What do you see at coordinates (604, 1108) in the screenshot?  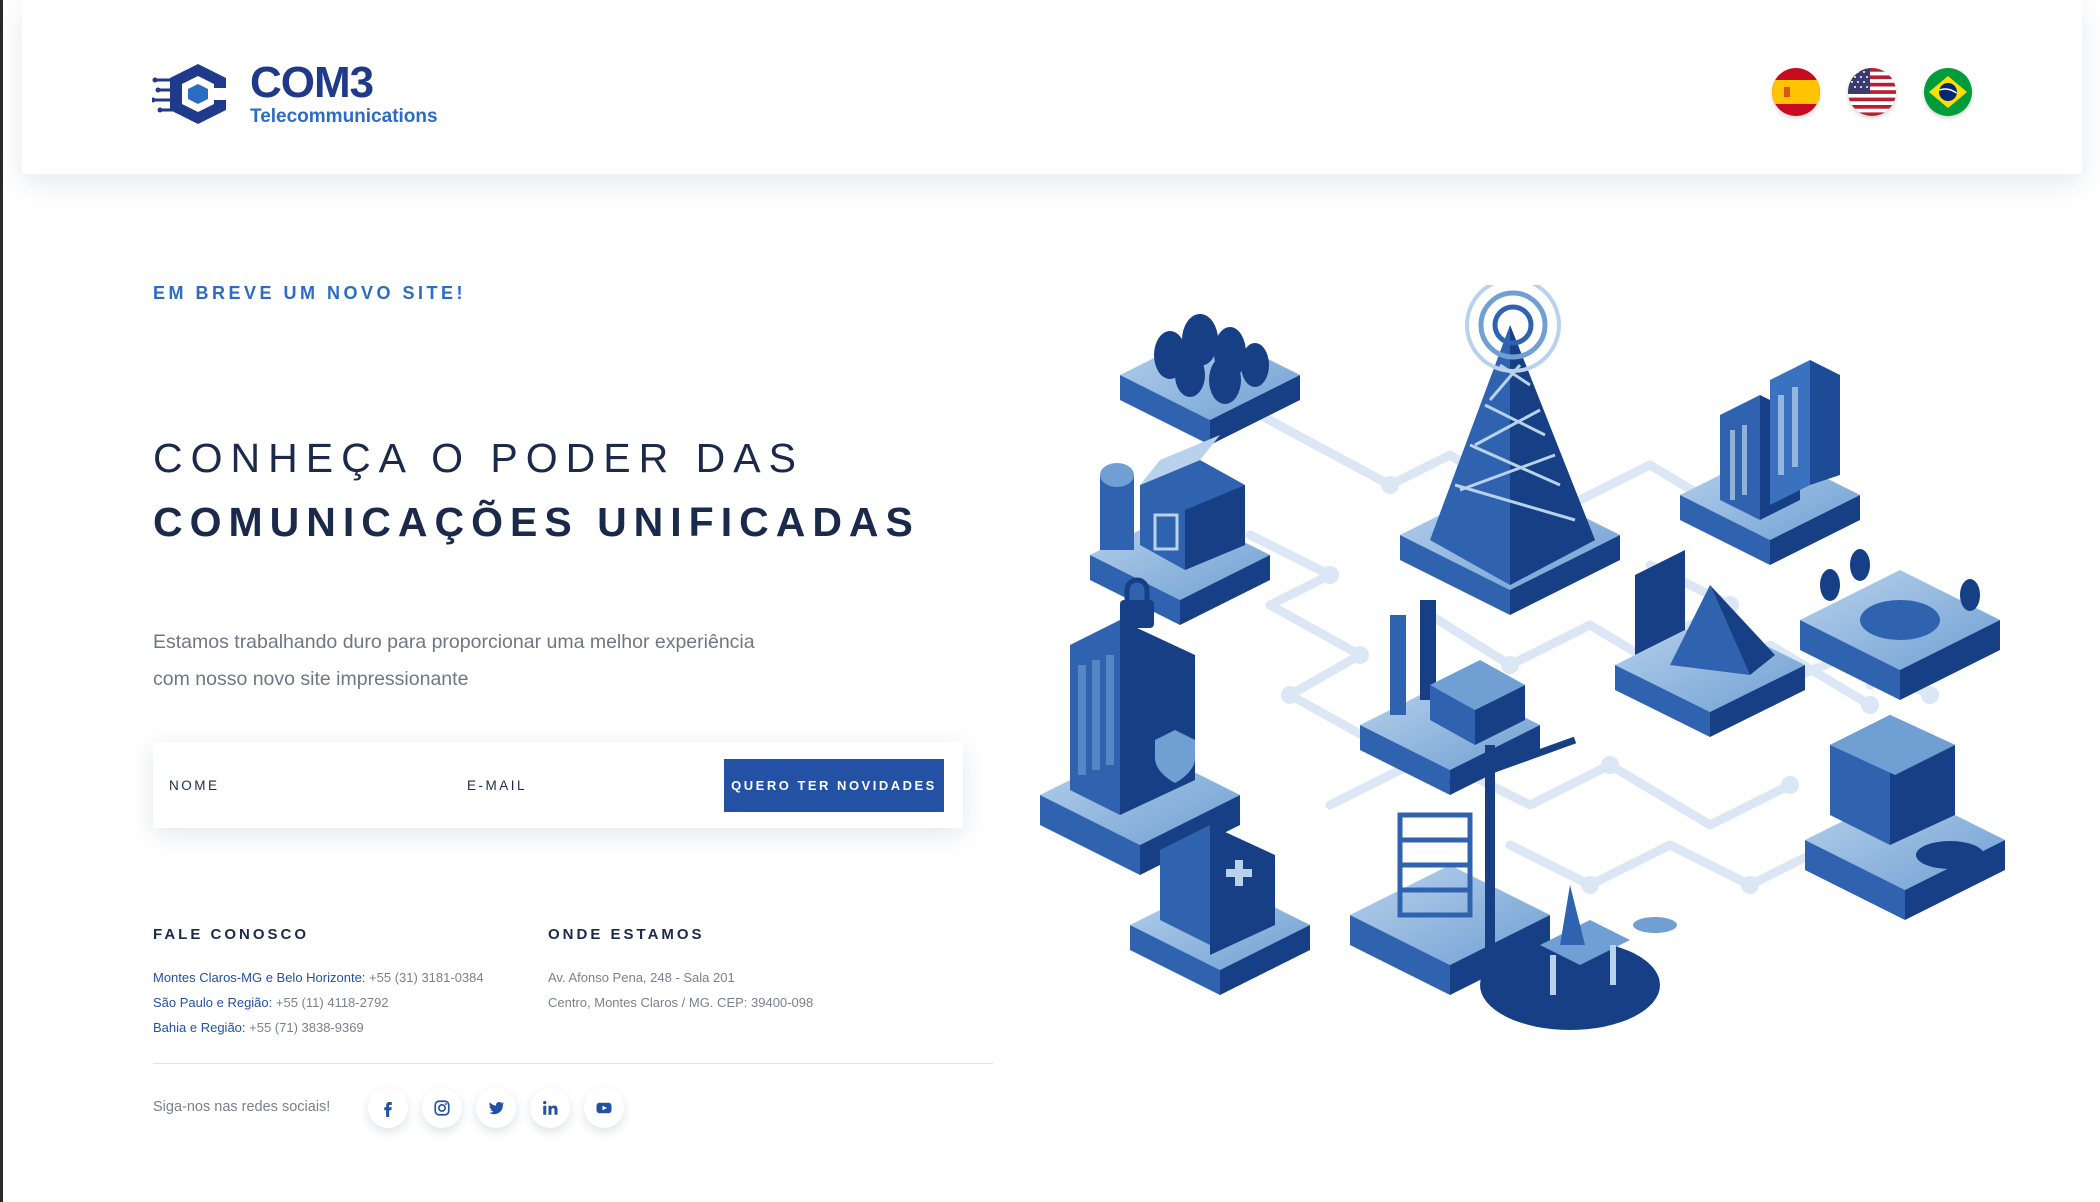 I see `youtube-icon` at bounding box center [604, 1108].